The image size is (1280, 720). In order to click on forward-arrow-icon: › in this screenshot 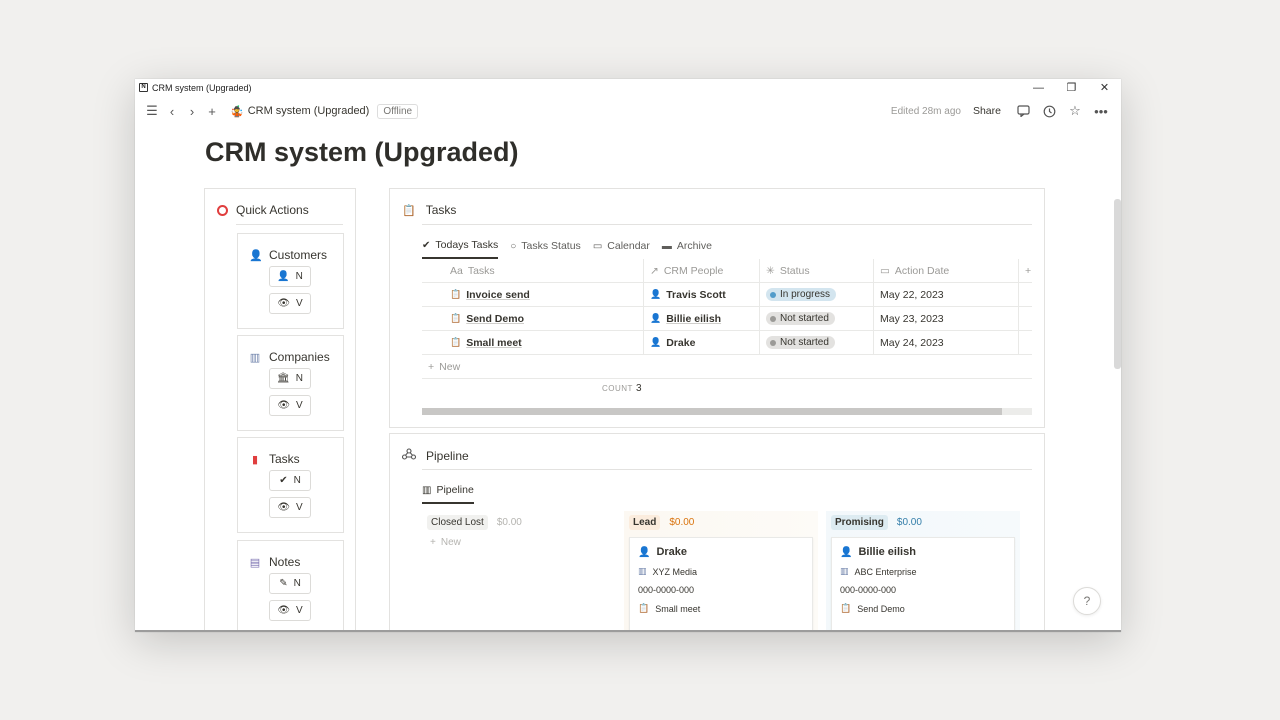, I will do `click(192, 111)`.